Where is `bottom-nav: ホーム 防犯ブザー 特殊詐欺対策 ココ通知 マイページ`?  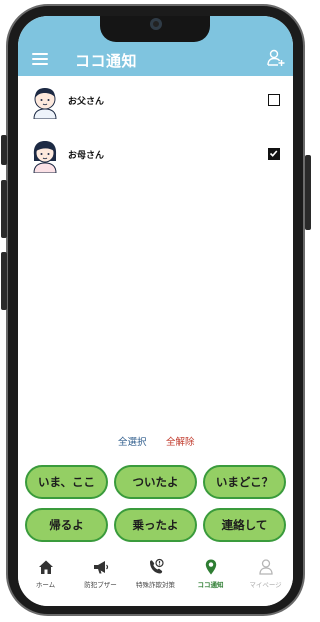 bottom-nav: ホーム 防犯ブザー 特殊詐欺対策 ココ通知 マイページ is located at coordinates (155, 580).